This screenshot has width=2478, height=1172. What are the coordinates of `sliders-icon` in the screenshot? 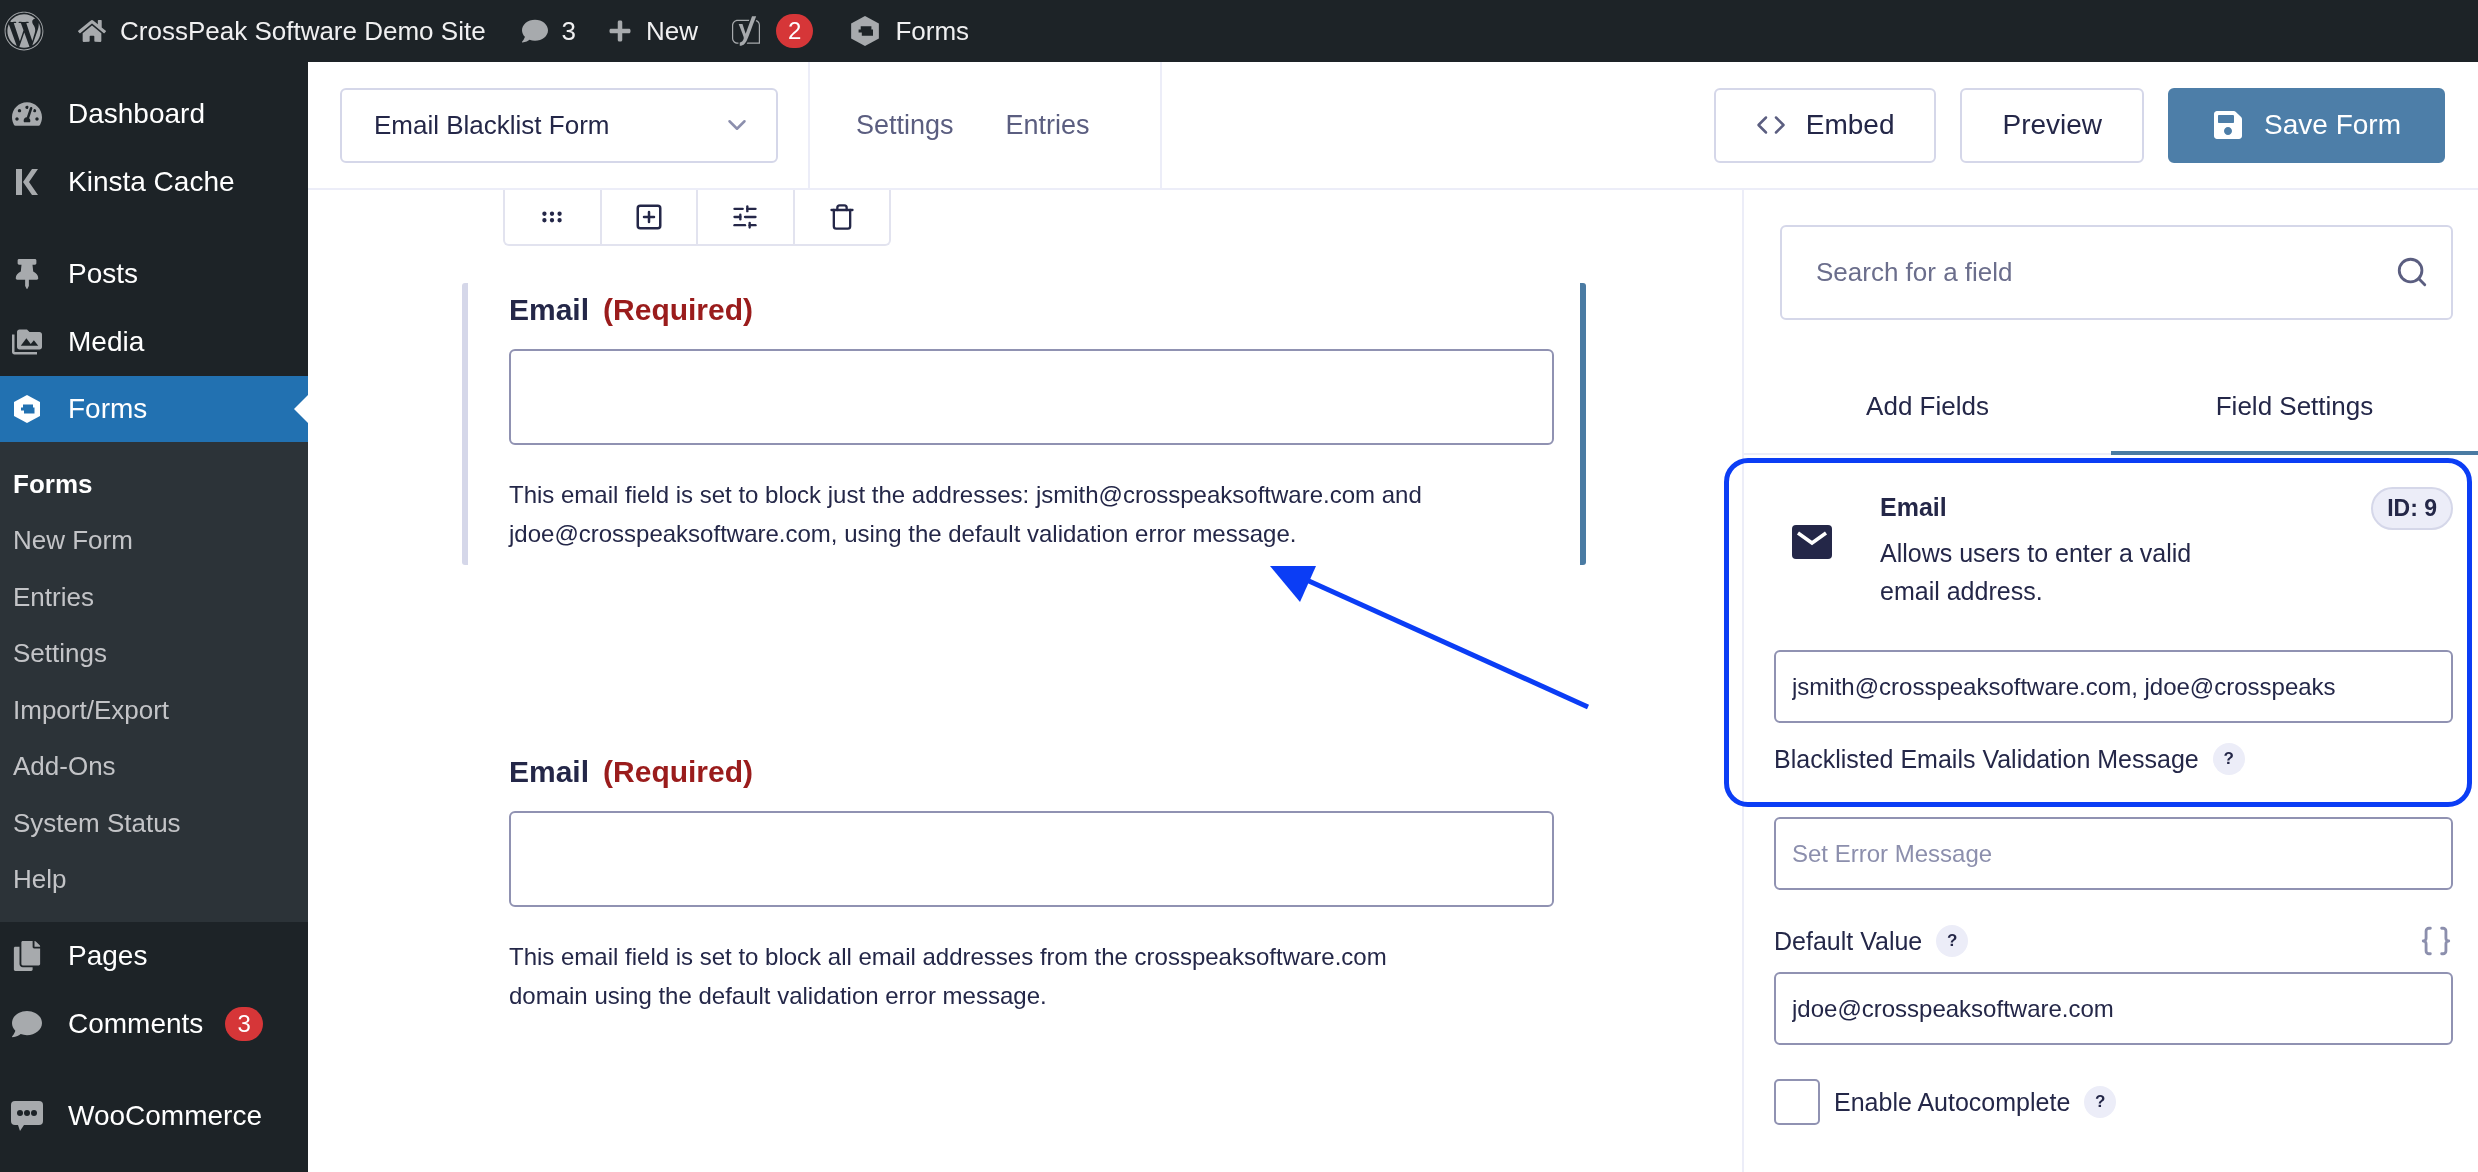 It's located at (745, 217).